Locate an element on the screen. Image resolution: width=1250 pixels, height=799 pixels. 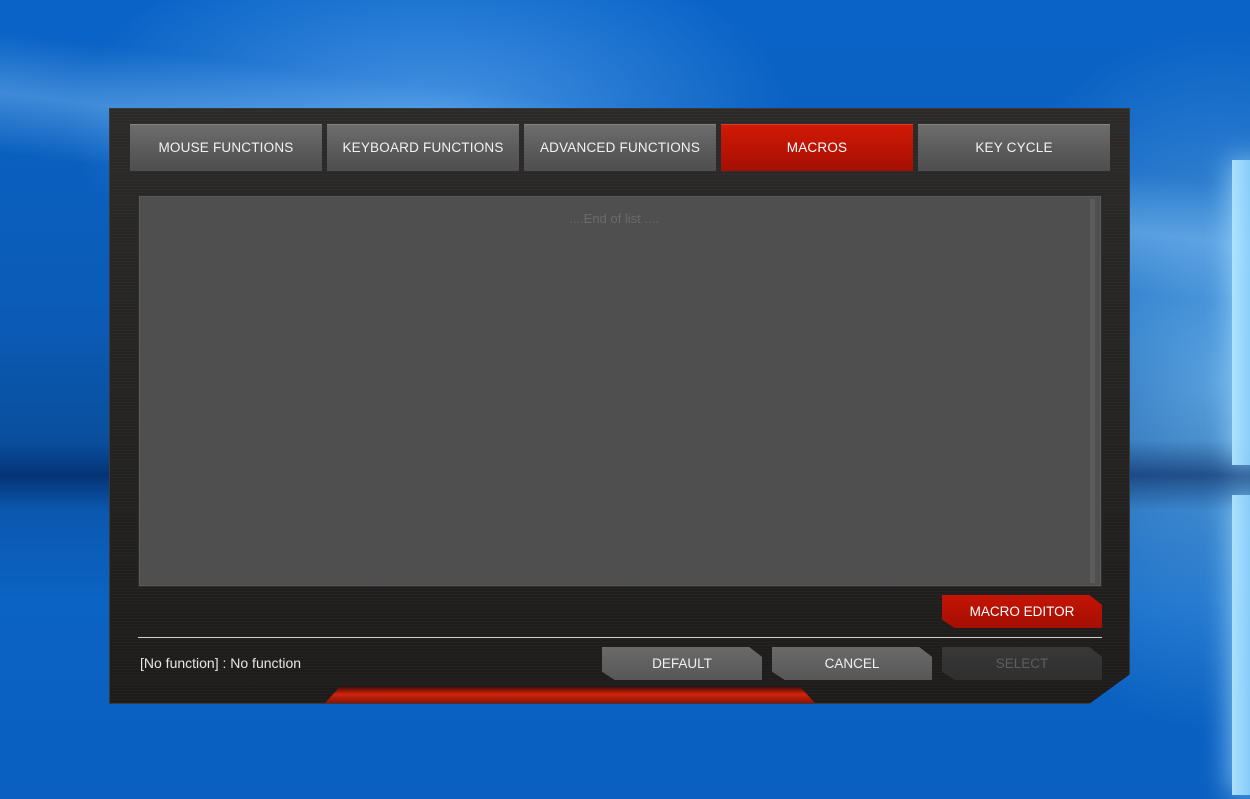
windows-logo-pane-bottom is located at coordinates (1241, 645).